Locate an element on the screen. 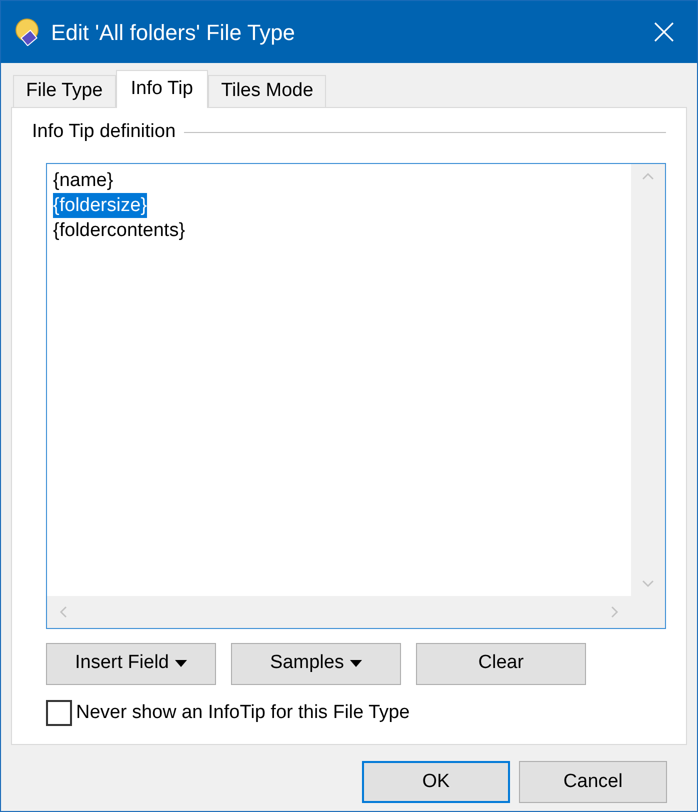  tab: Tiles Mode is located at coordinates (267, 91).